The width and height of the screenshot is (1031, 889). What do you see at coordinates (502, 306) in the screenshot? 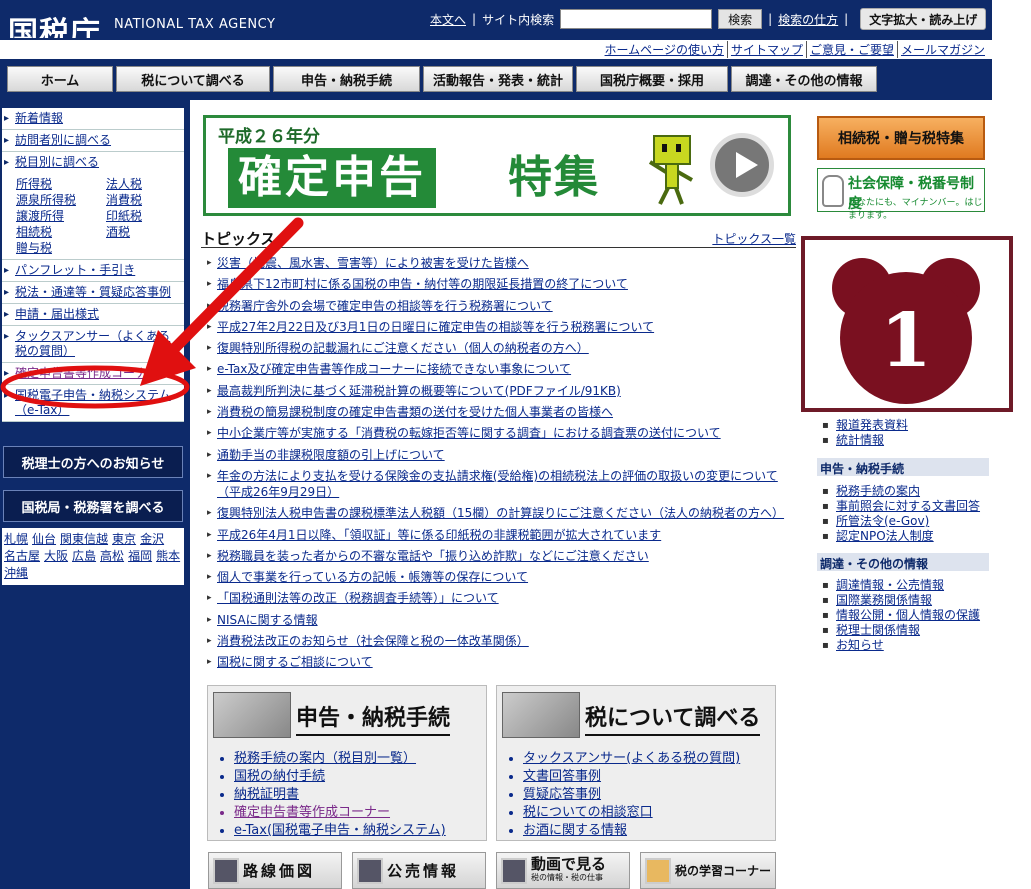
I see `topic-item: 税務署庁舎外の会場で確定申告の相談等を行う税務署について` at bounding box center [502, 306].